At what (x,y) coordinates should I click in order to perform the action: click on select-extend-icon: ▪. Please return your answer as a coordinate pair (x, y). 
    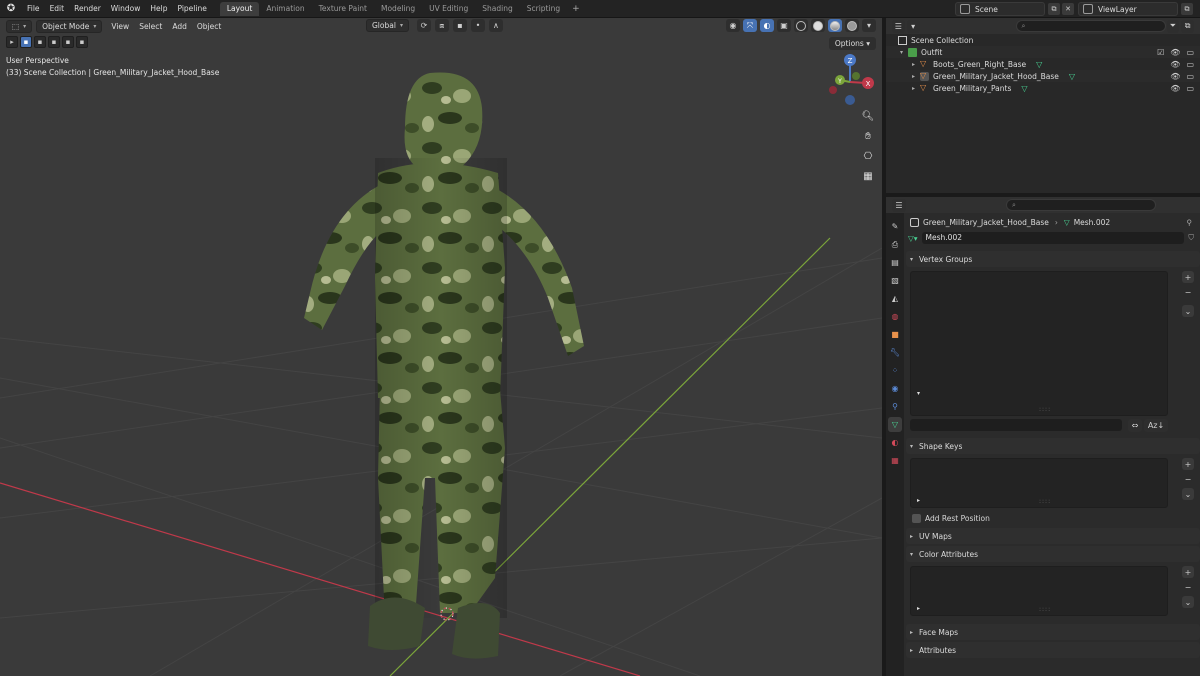
    Looking at the image, I should click on (40, 42).